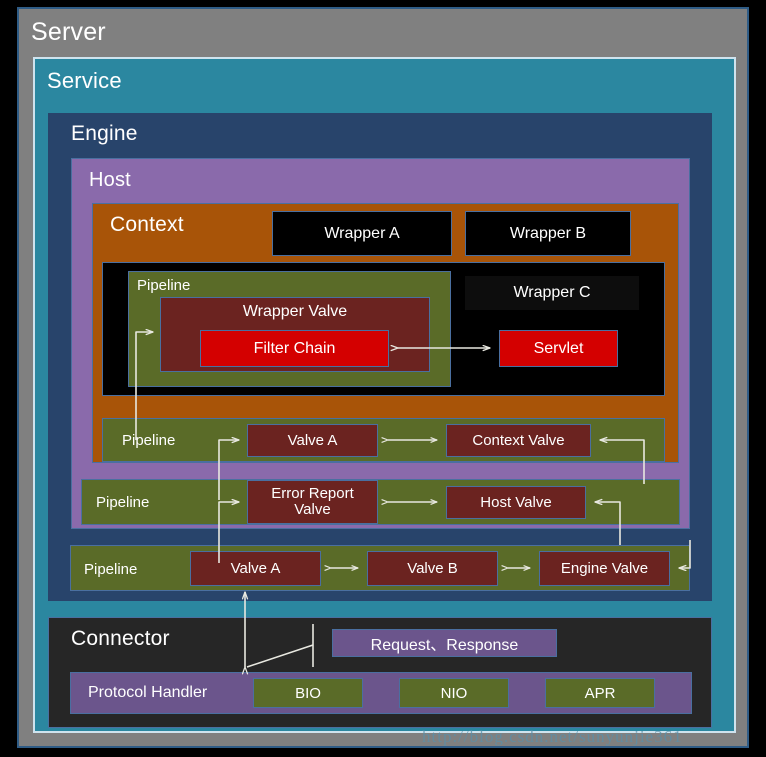  I want to click on engine-valve-b-label: Valve B, so click(432, 568).